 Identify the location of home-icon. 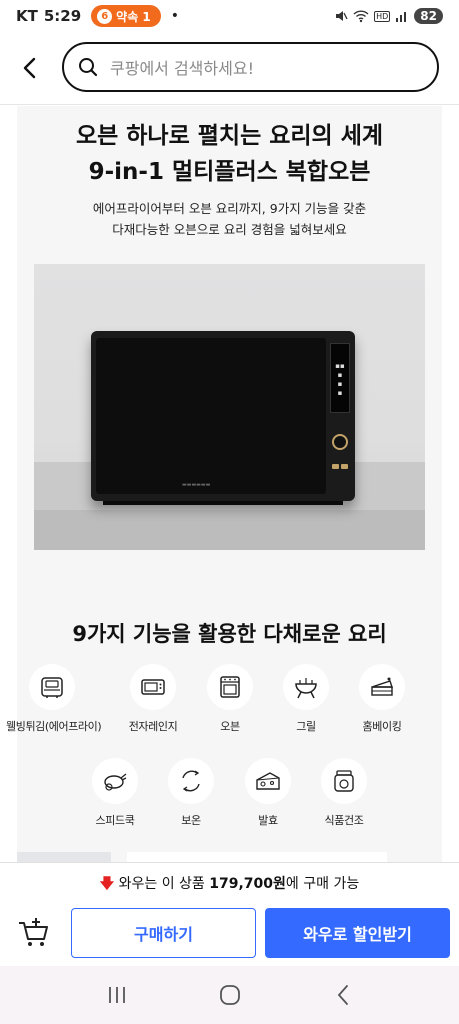
(229, 995).